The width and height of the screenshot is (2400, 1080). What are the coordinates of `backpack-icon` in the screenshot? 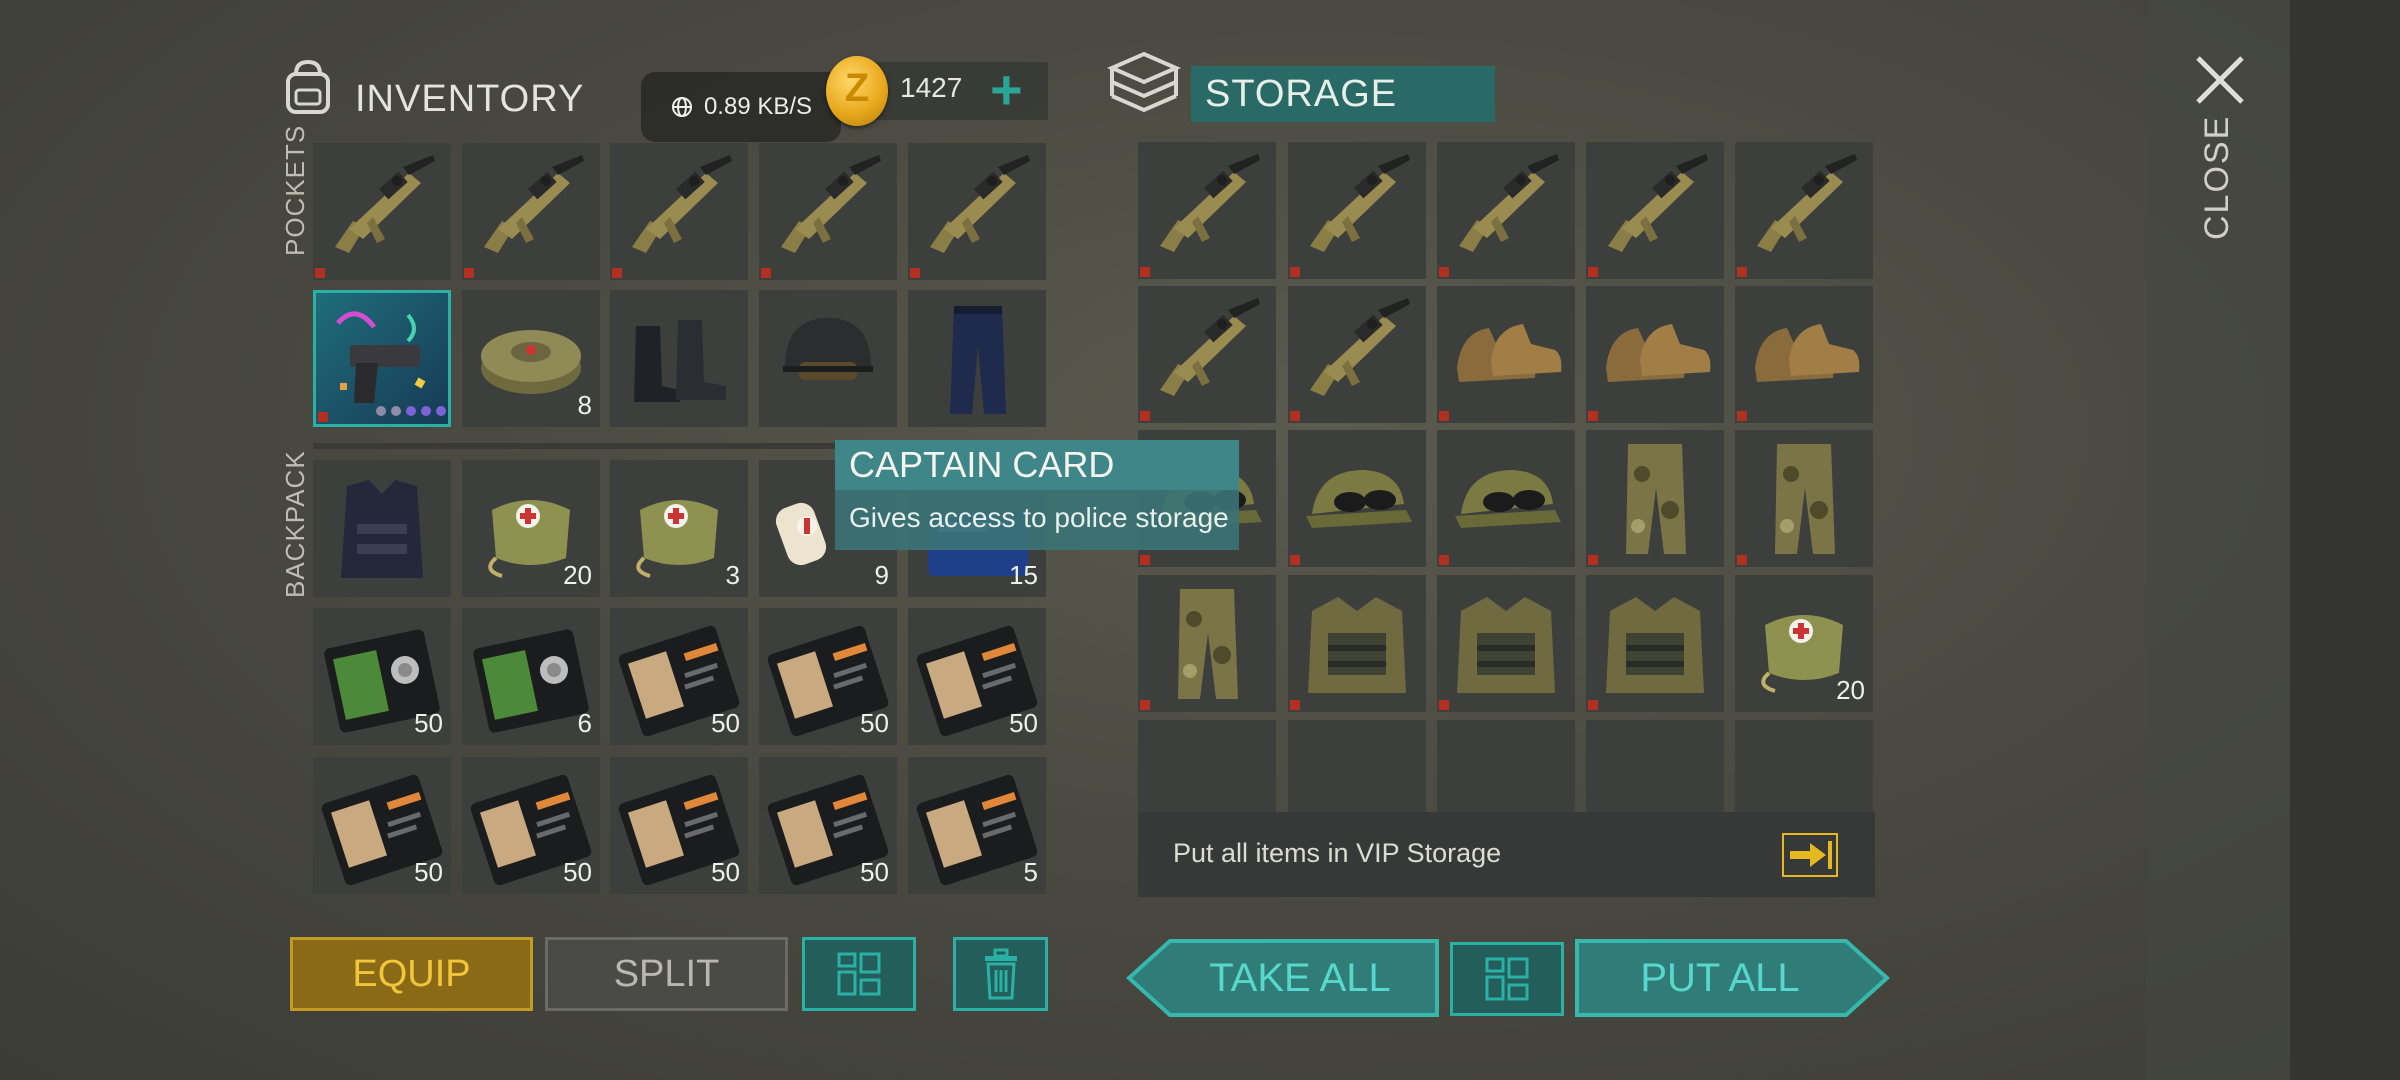 It's located at (308, 86).